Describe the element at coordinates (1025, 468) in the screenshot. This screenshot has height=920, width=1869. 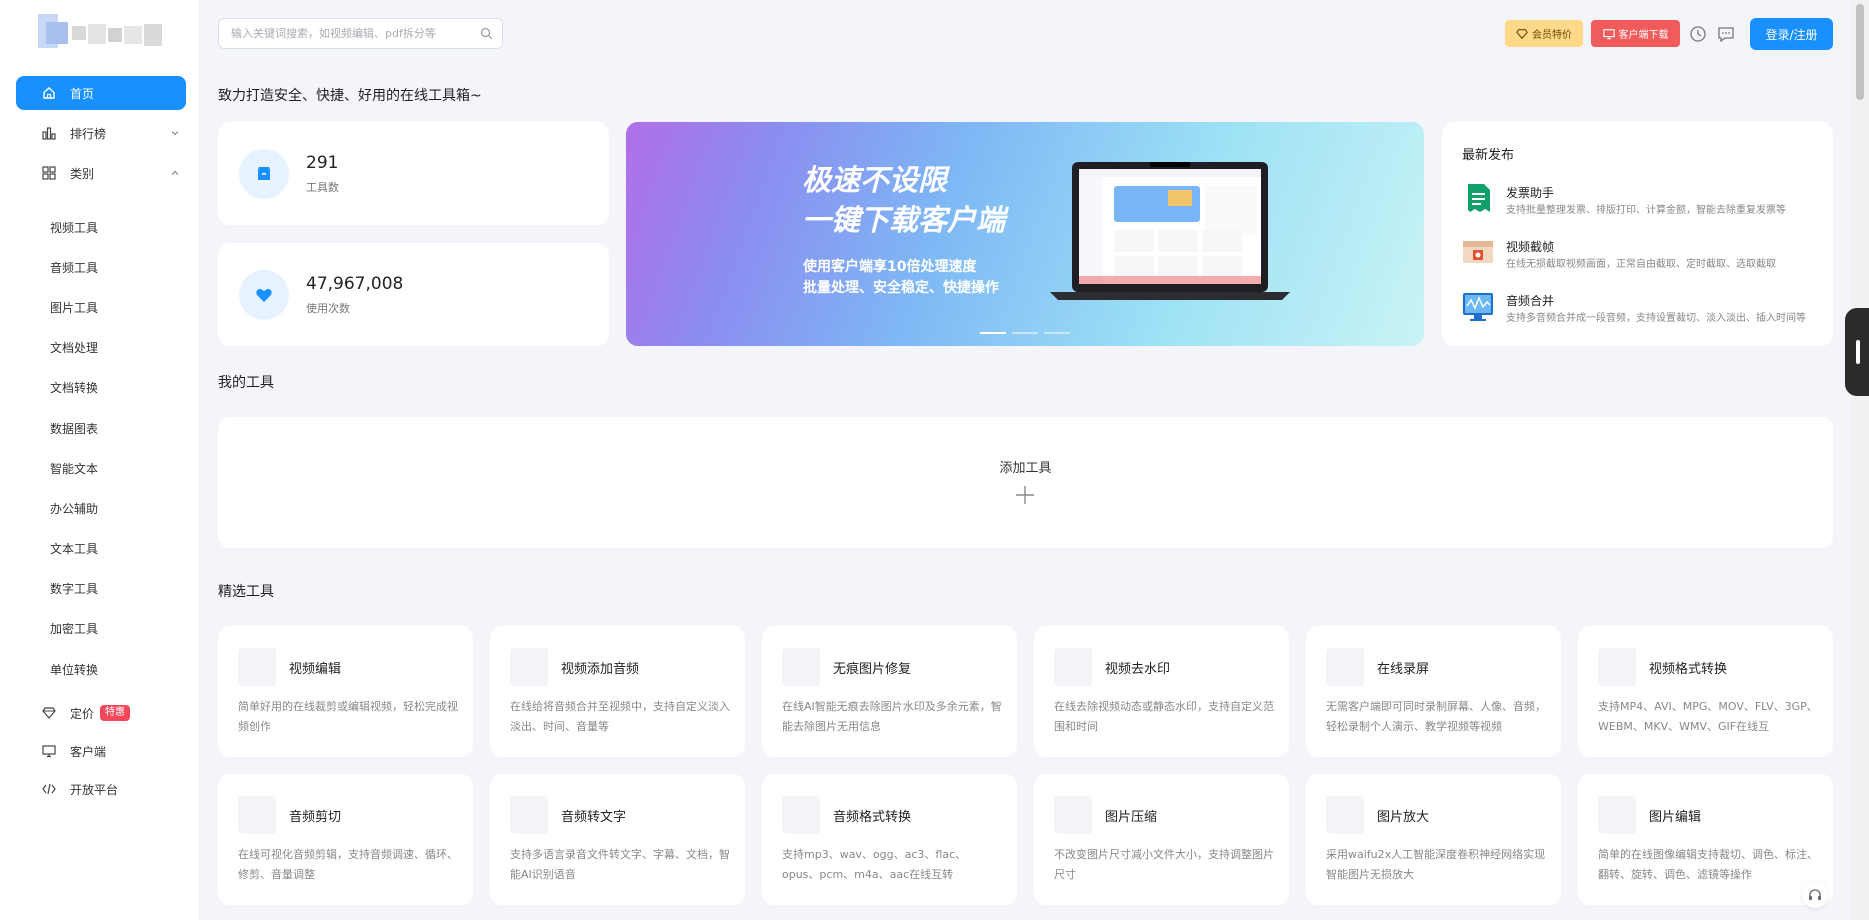
I see `add-tool-label: 添加工具` at that location.